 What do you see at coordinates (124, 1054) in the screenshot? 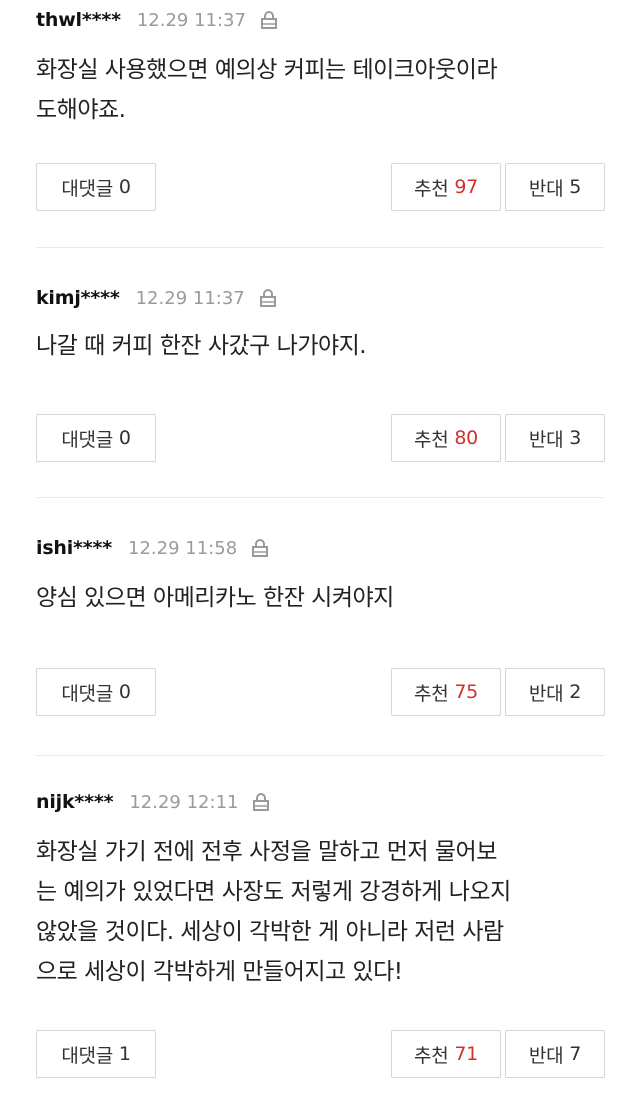
I see `reply-count: 1` at bounding box center [124, 1054].